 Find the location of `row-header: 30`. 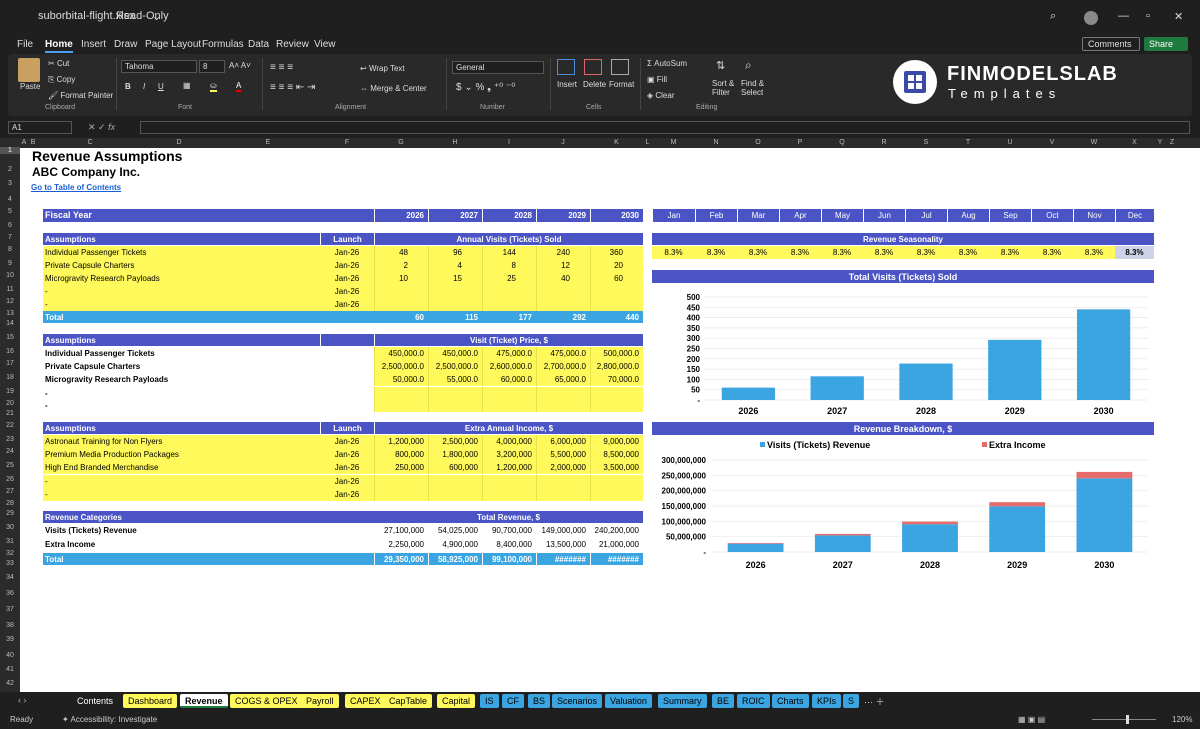

row-header: 30 is located at coordinates (10, 527).